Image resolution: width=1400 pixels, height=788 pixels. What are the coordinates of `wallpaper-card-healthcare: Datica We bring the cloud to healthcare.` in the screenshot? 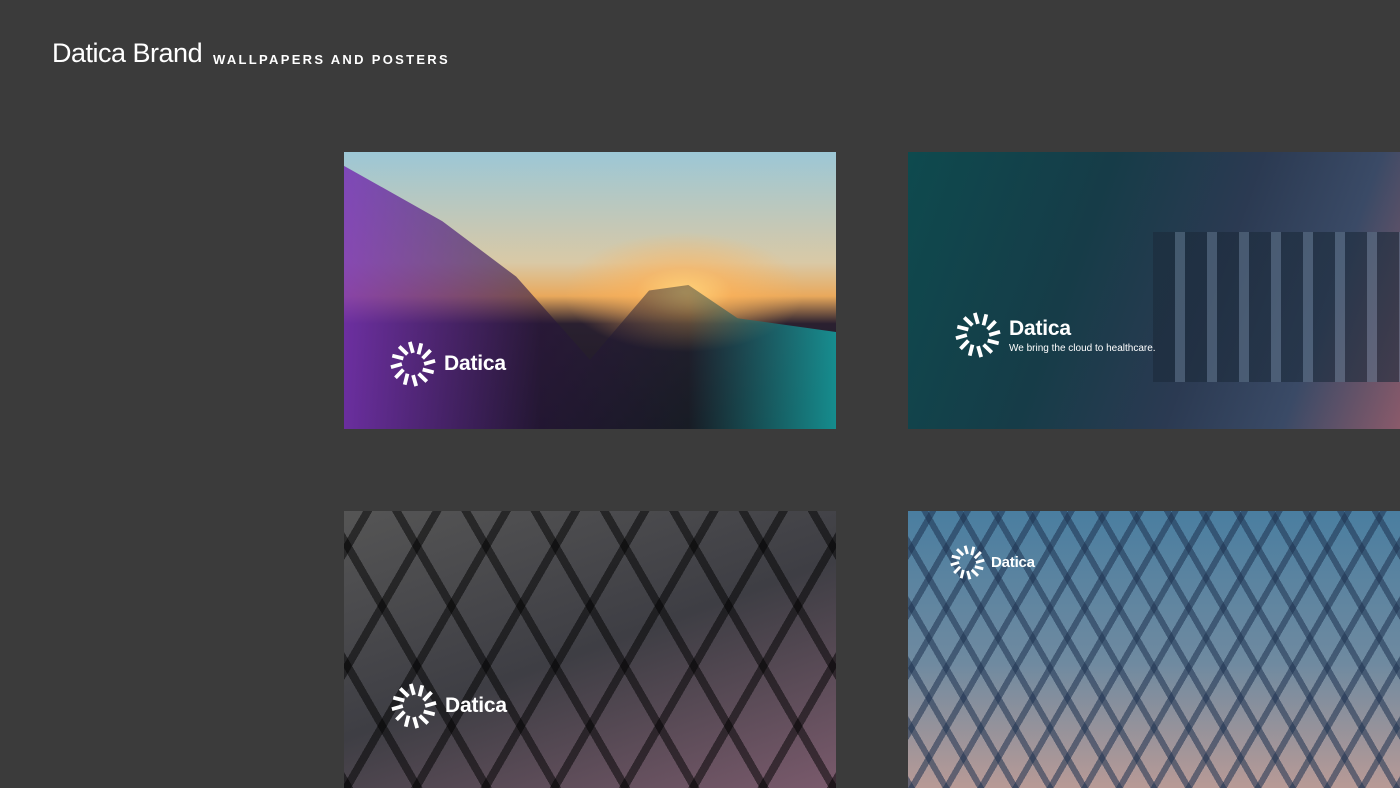 It's located at (1154, 290).